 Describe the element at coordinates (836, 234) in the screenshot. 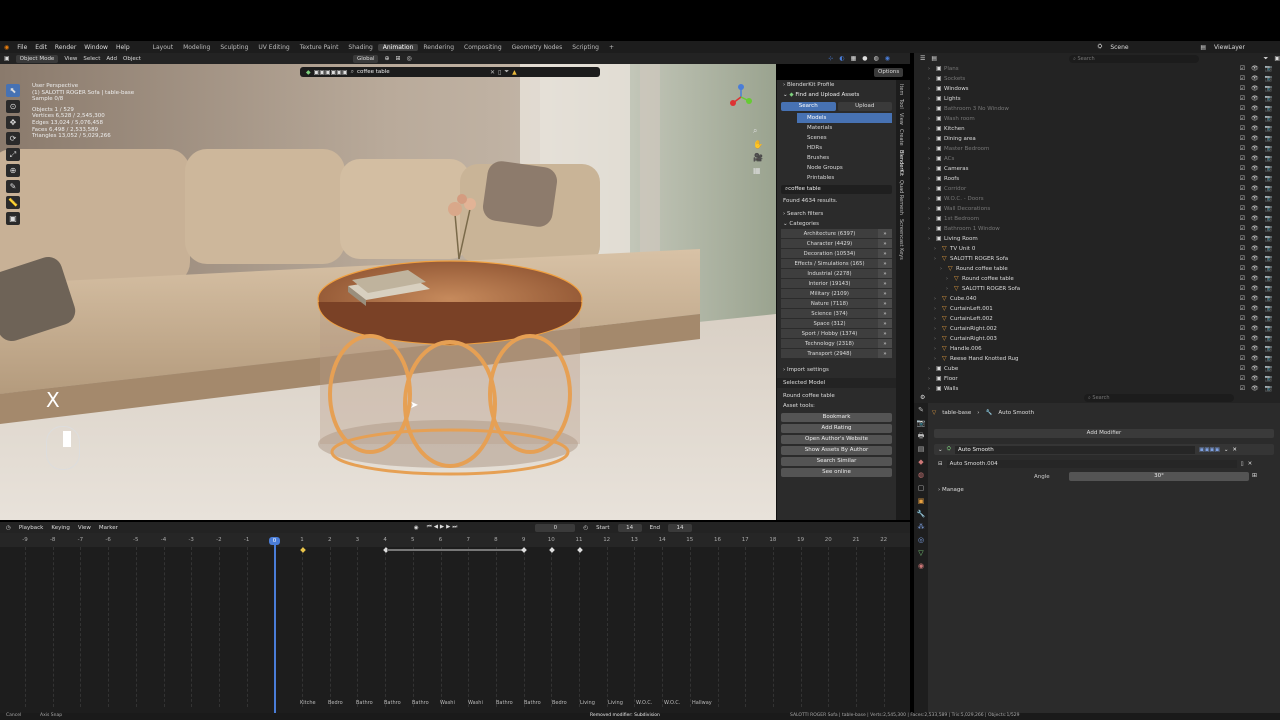

I see `category-row: Architecture (6397)»` at that location.